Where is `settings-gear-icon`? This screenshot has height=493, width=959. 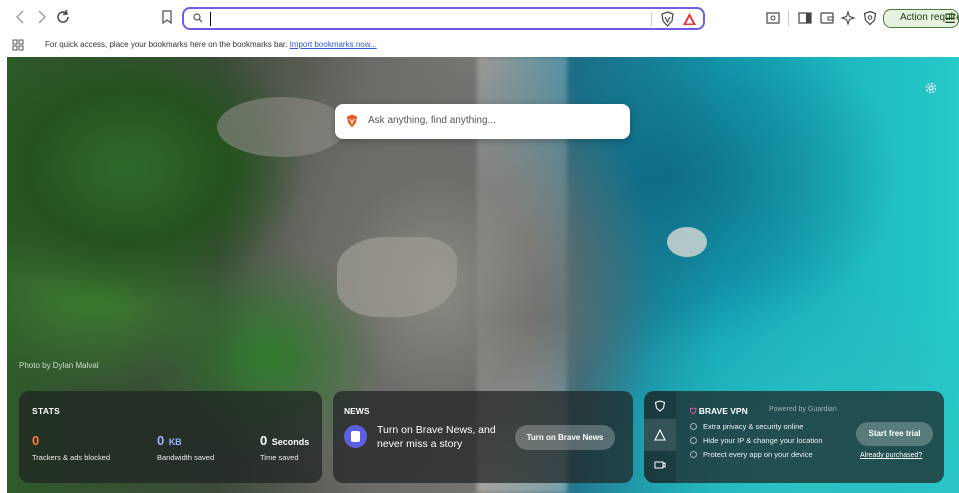 settings-gear-icon is located at coordinates (931, 88).